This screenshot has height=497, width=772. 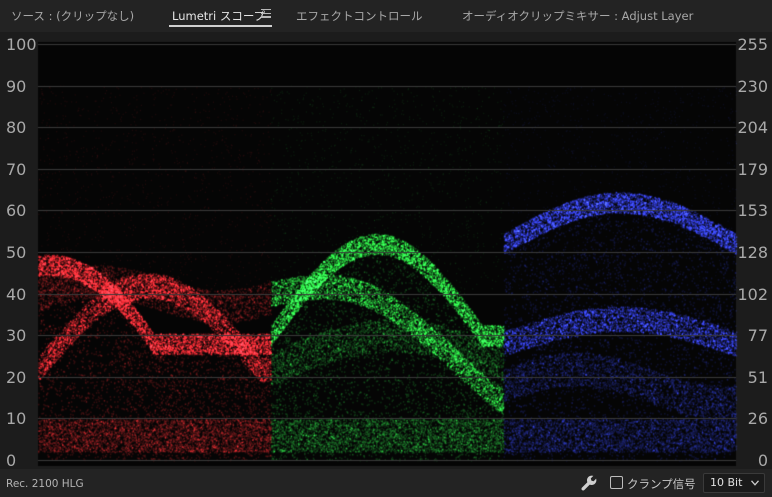 I want to click on right-scale-label: 230, so click(x=752, y=86).